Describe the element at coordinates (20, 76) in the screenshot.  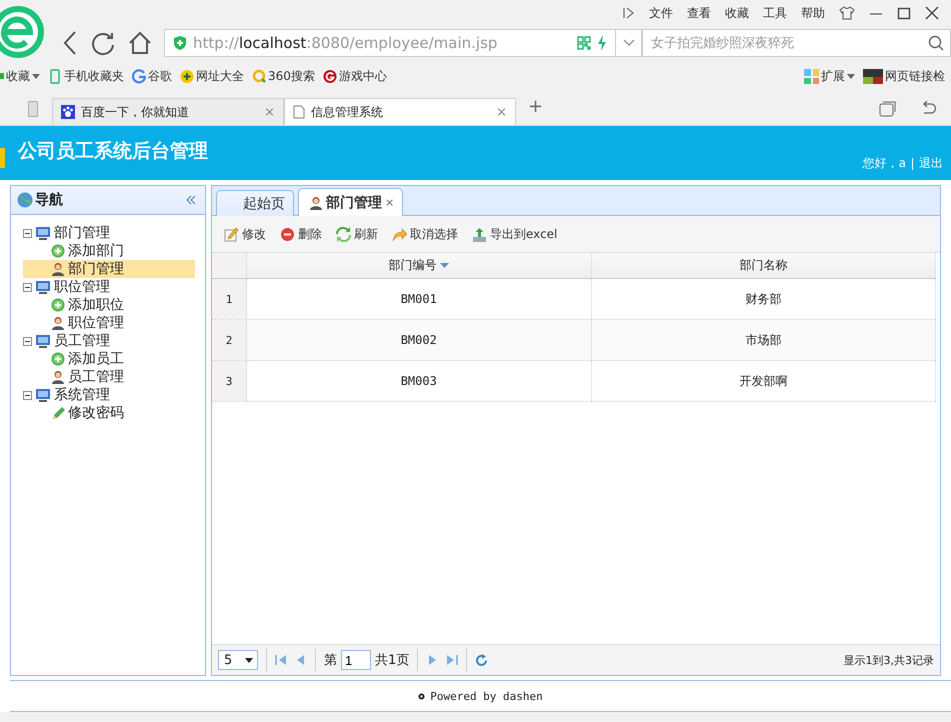
I see `bookmark-link: 收藏` at that location.